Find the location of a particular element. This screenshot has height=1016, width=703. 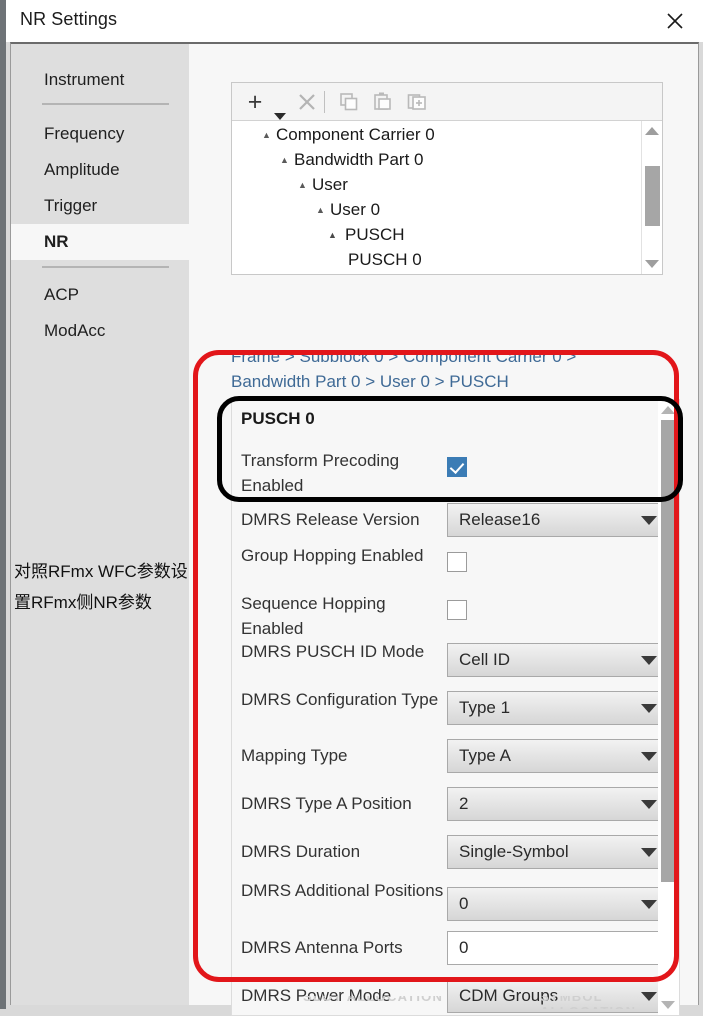

annotation-note-line1: 对照RFmx WFC参数设 is located at coordinates (101, 571).